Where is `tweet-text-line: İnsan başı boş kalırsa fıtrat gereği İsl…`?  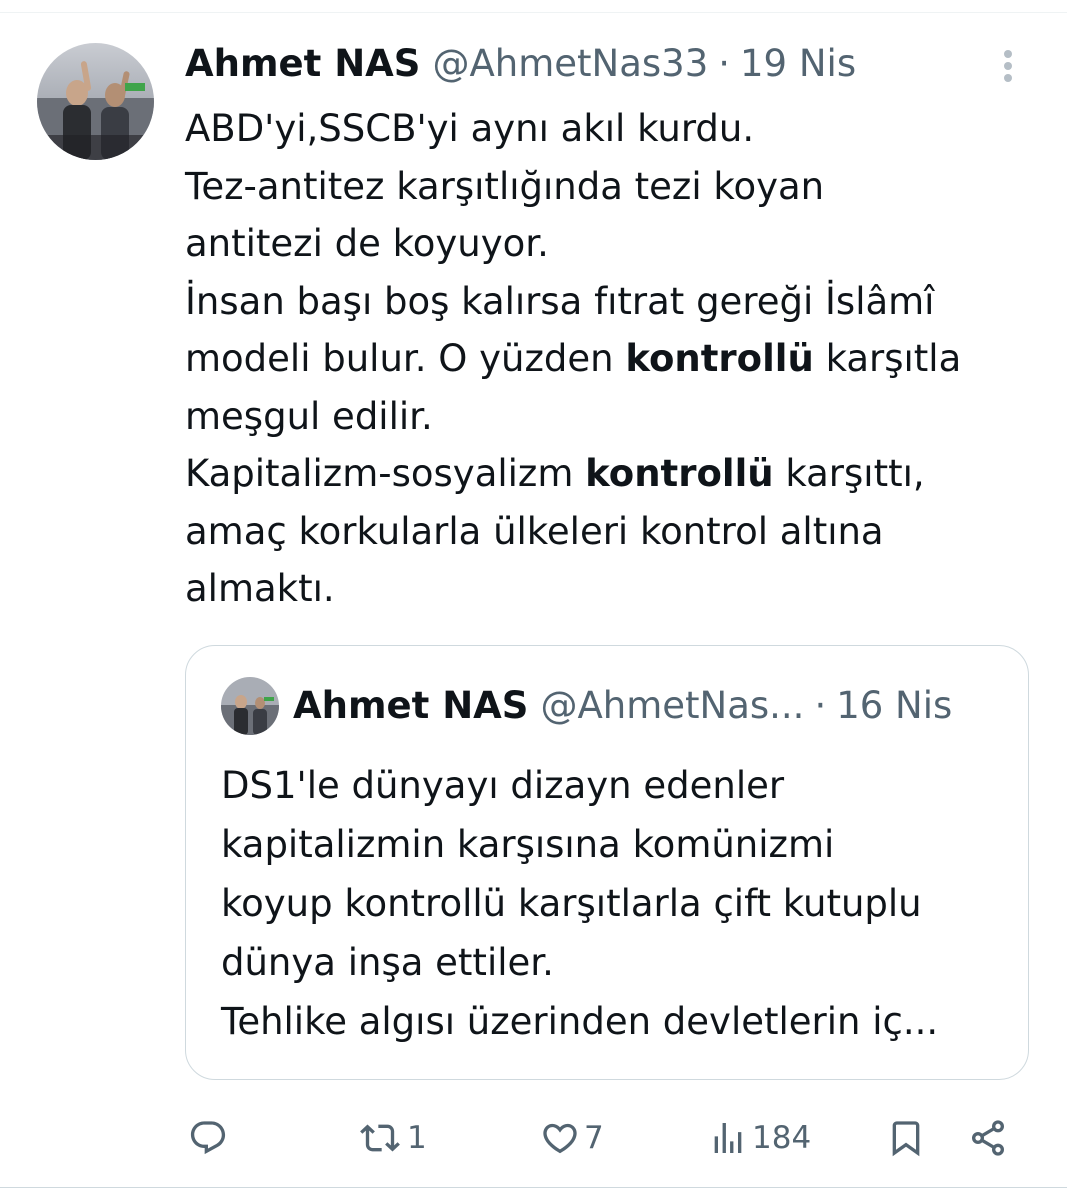 tweet-text-line: İnsan başı boş kalırsa fıtrat gereği İsl… is located at coordinates (610, 302).